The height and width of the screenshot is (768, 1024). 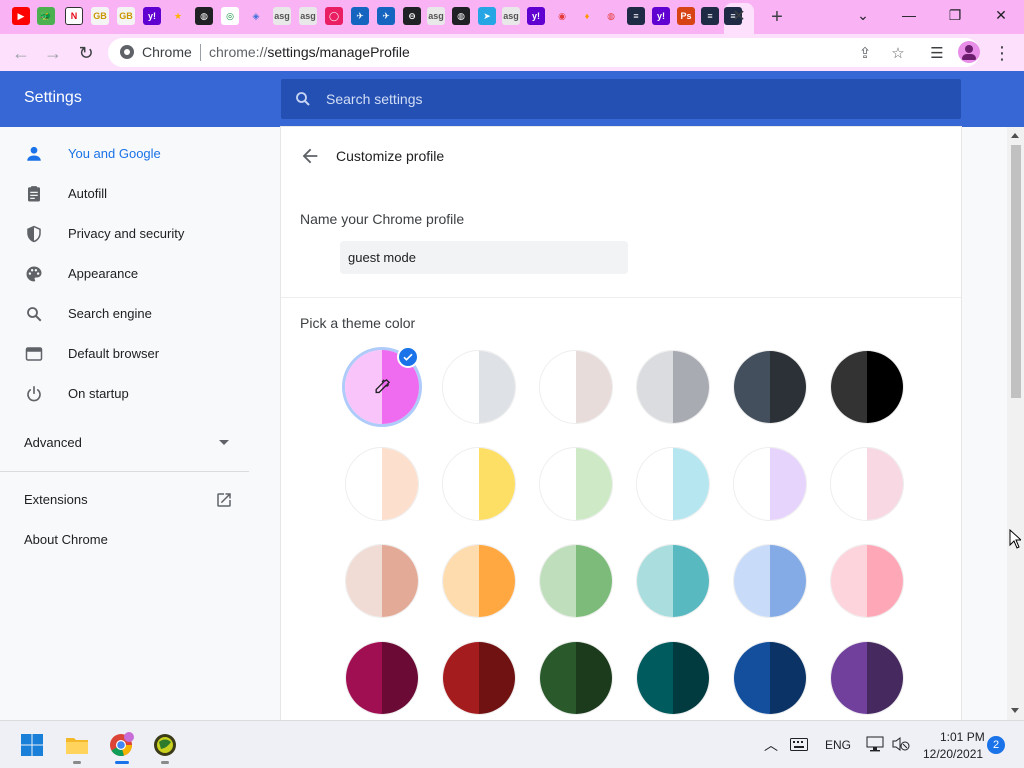 What do you see at coordinates (130, 234) in the screenshot?
I see `sidebar-item-privacy-and-security: Privacy and security` at bounding box center [130, 234].